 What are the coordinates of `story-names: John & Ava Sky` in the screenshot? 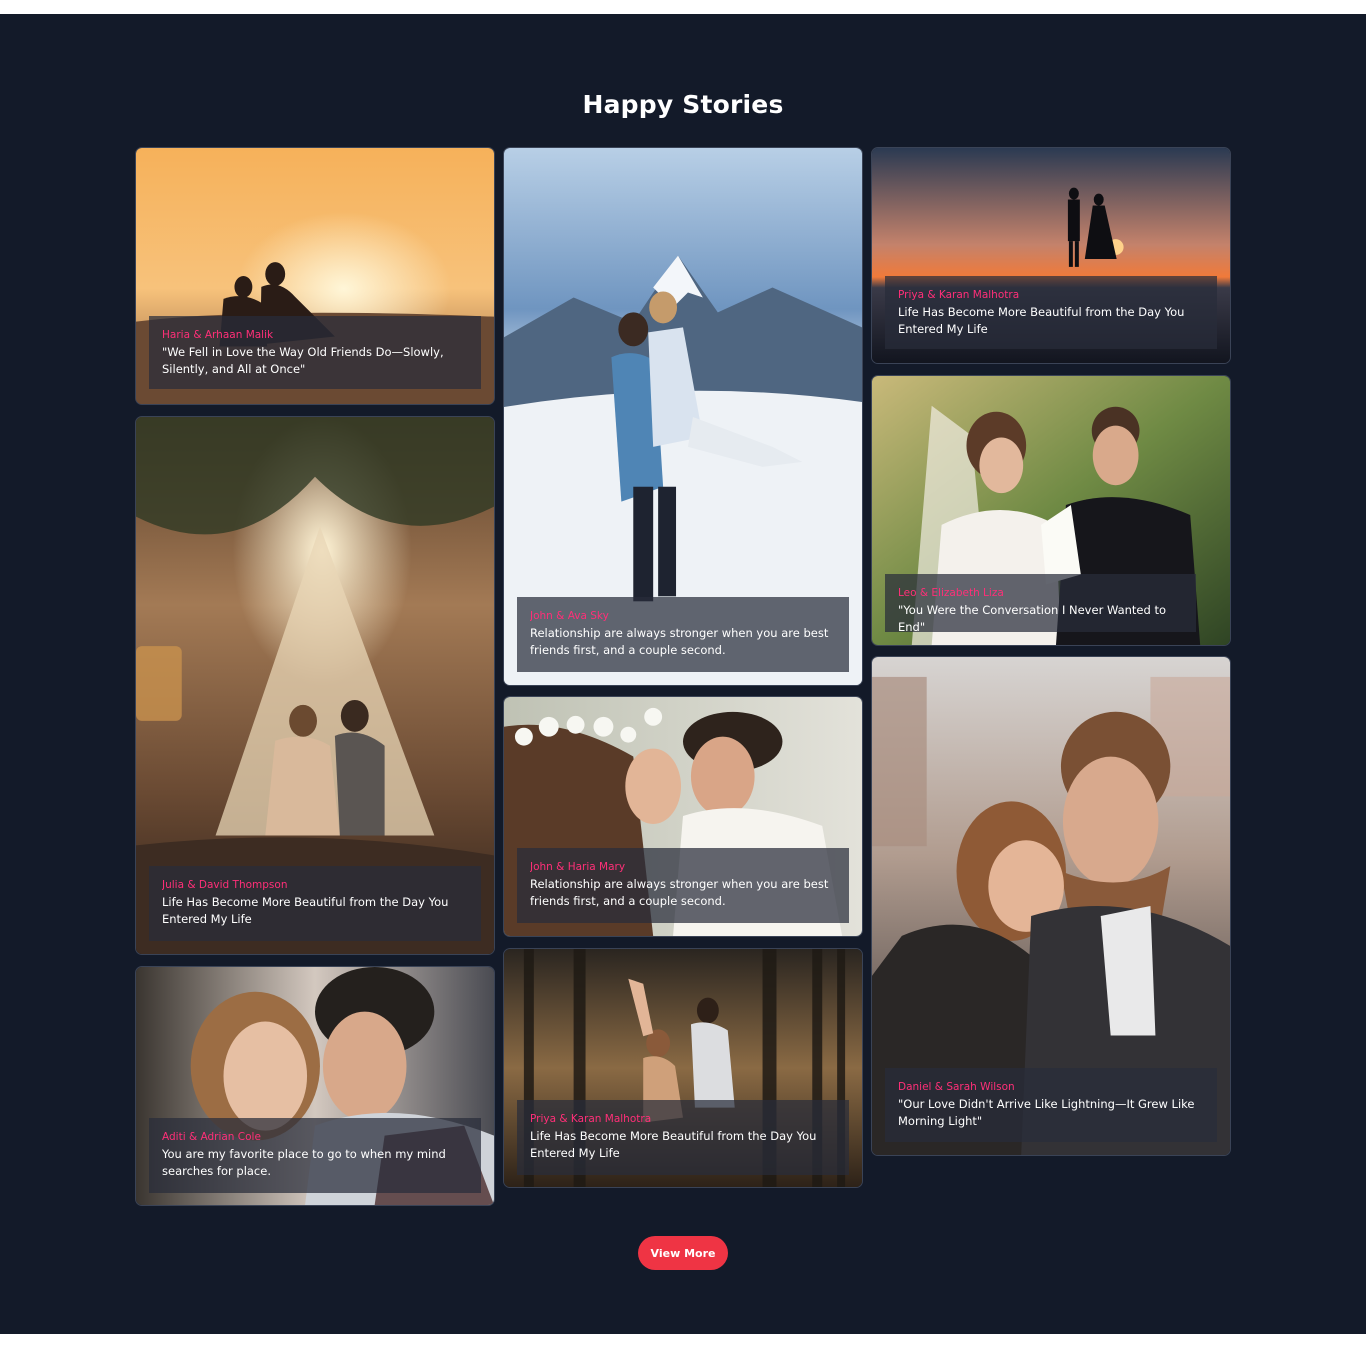 It's located at (569, 616).